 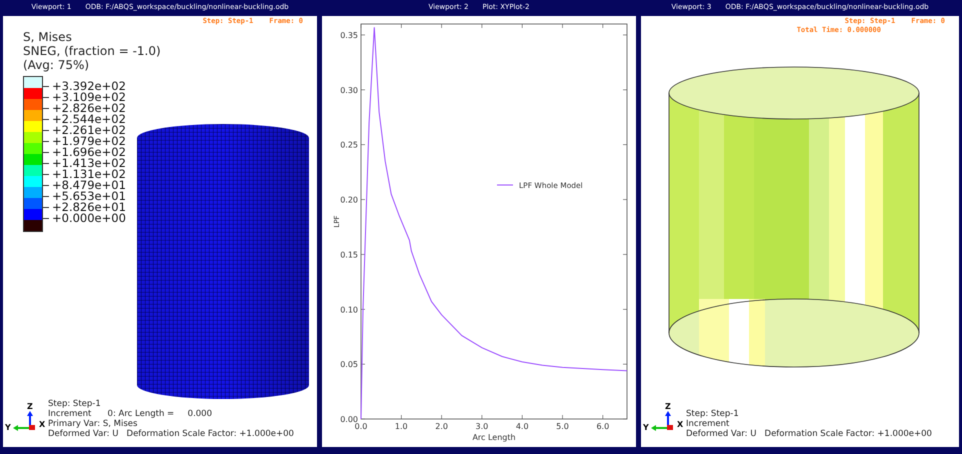 I want to click on y-tick-label: 0.30, so click(x=349, y=90).